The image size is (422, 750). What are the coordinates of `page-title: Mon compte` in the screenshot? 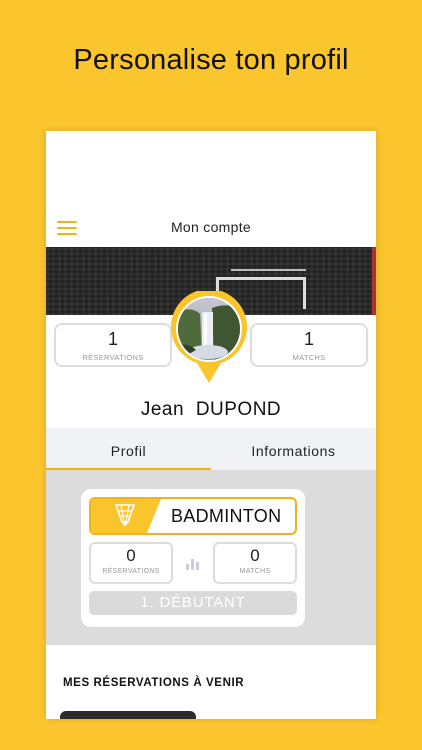 It's located at (211, 227).